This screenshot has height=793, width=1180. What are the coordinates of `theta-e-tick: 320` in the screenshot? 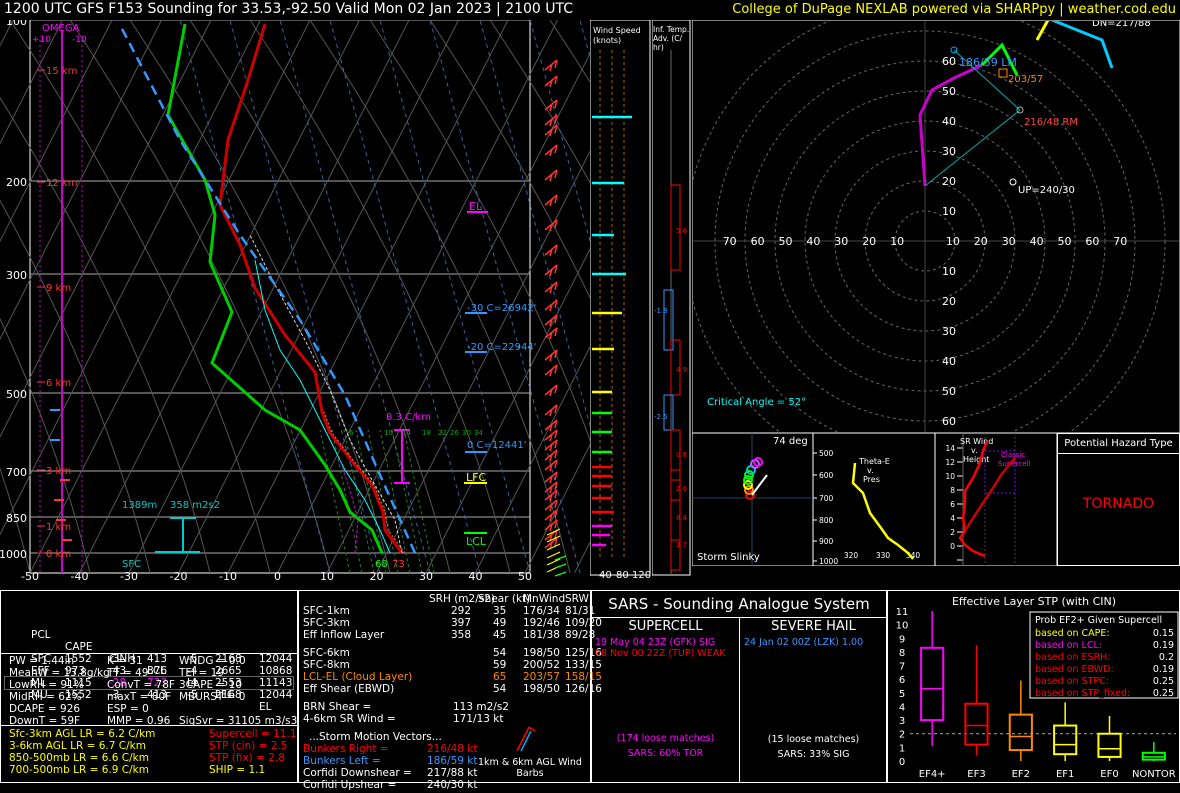 It's located at (851, 555).